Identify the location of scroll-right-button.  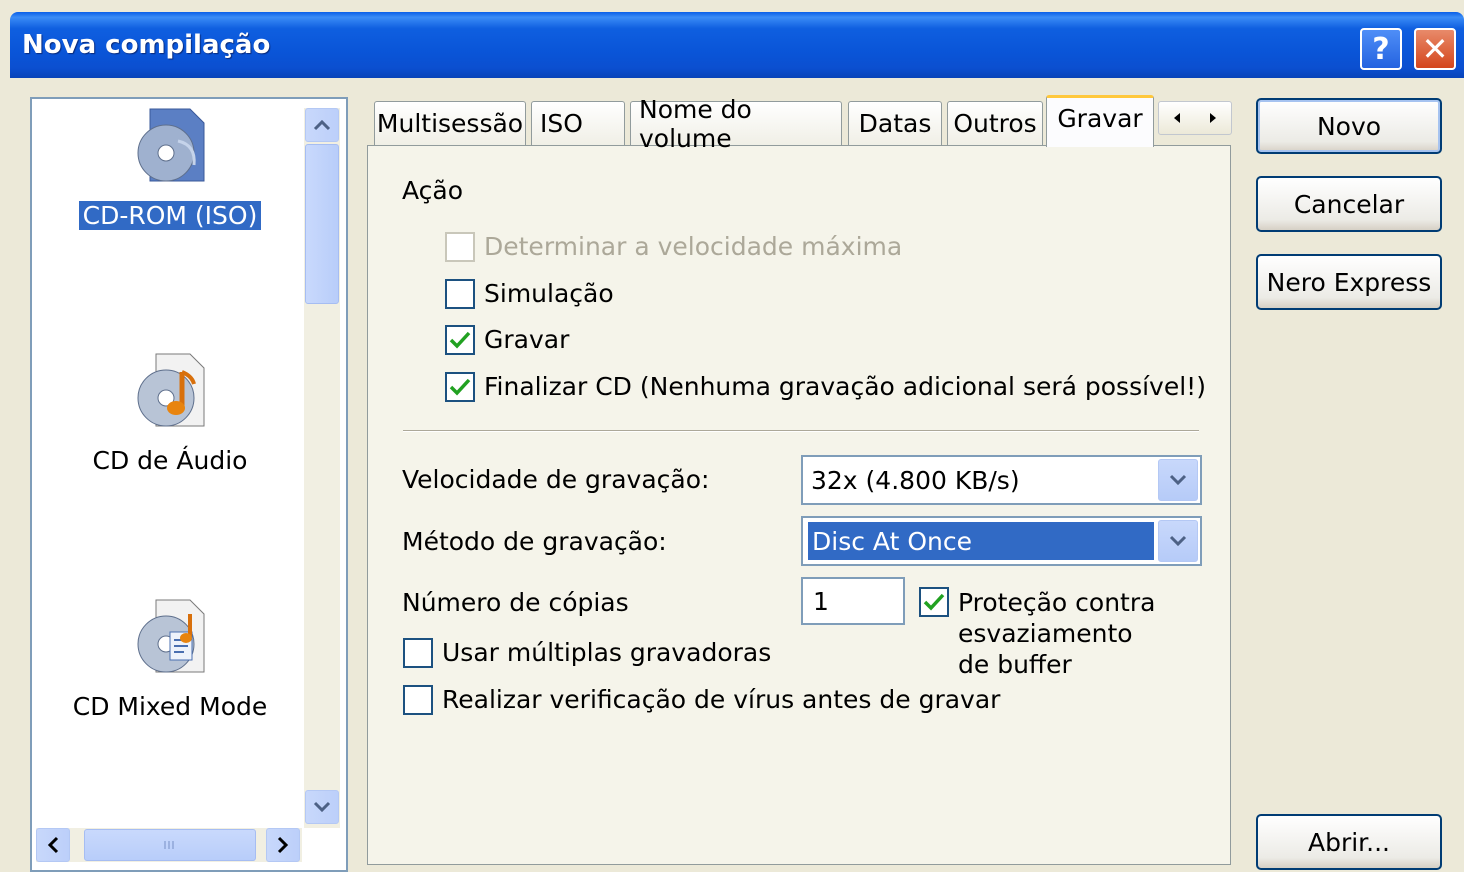
(283, 845).